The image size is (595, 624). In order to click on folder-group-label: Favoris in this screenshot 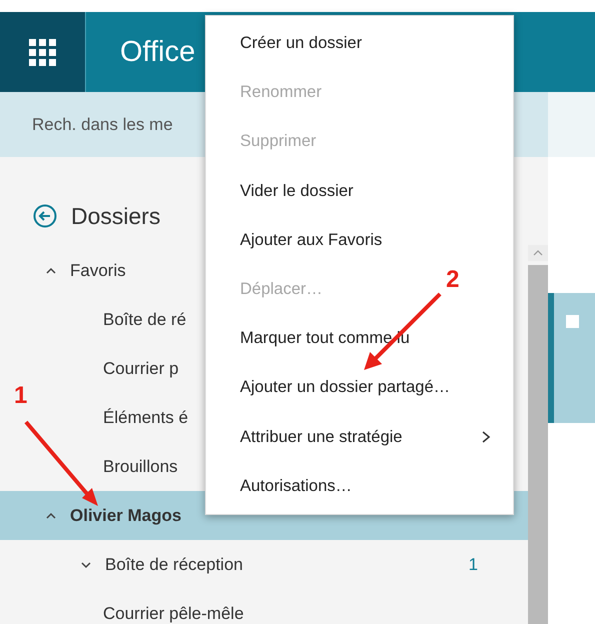, I will do `click(98, 270)`.